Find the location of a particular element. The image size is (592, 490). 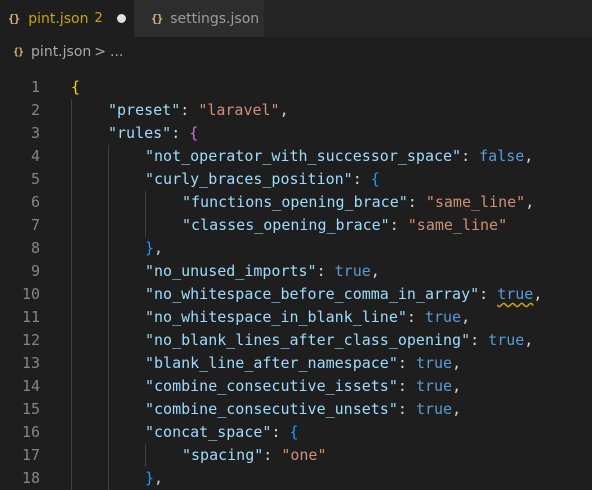

line-number: 5 is located at coordinates (35, 179).